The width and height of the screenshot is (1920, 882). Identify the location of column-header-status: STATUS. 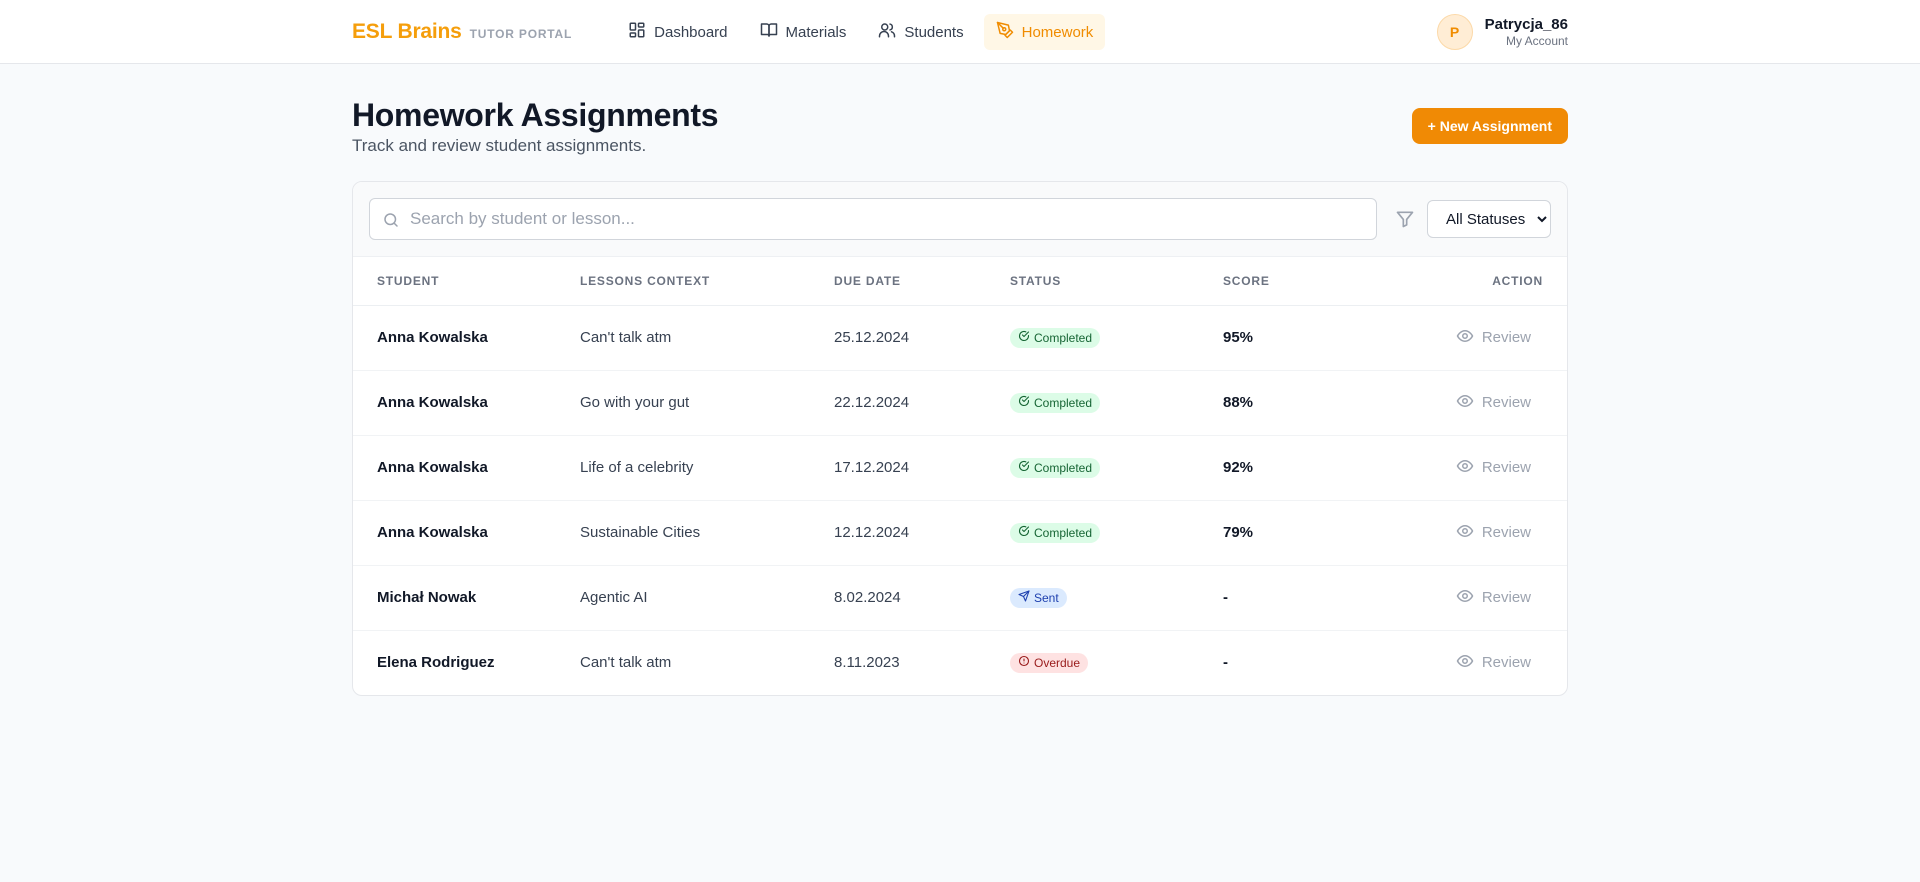
(1116, 281).